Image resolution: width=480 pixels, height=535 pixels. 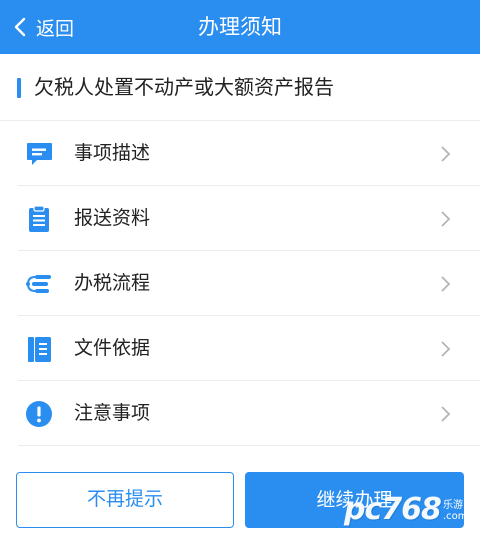 I want to click on page-title: 办理须知, so click(x=240, y=27).